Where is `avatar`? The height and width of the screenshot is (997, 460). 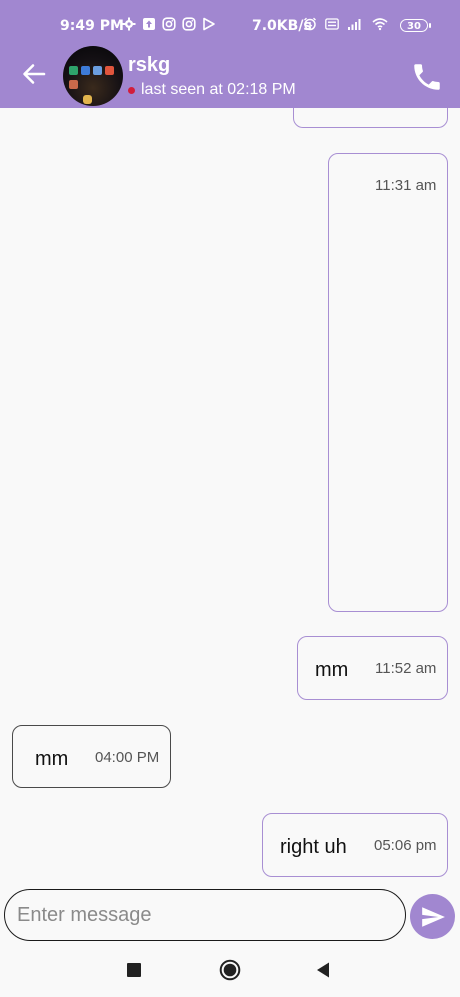 avatar is located at coordinates (93, 76).